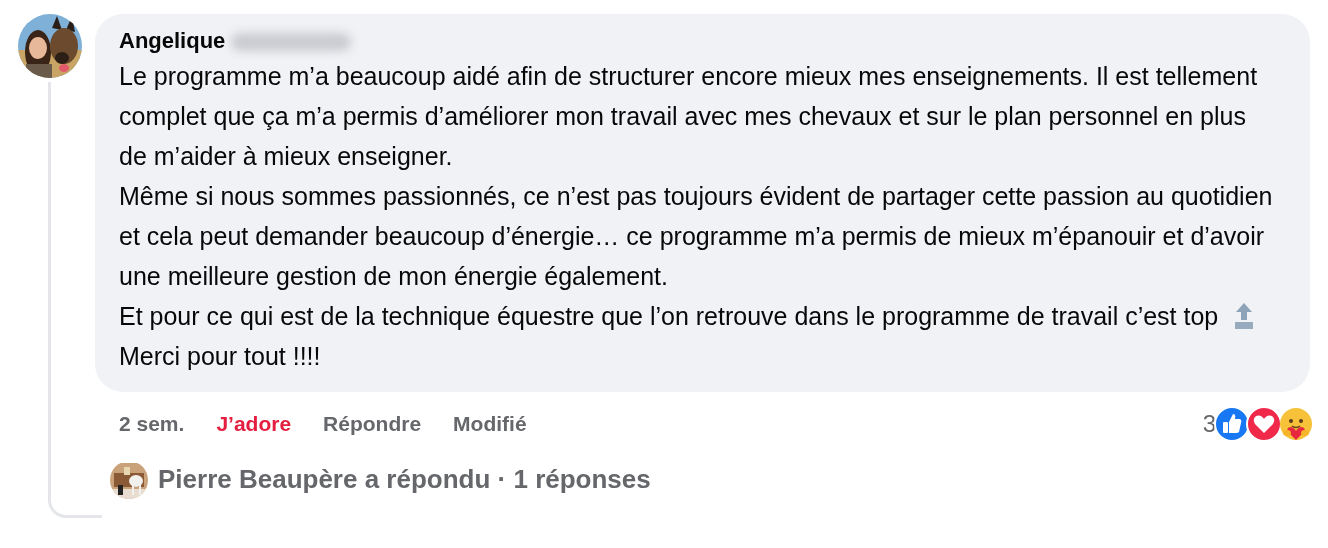 Image resolution: width=1328 pixels, height=548 pixels. What do you see at coordinates (254, 424) in the screenshot?
I see `action-link: J’adore` at bounding box center [254, 424].